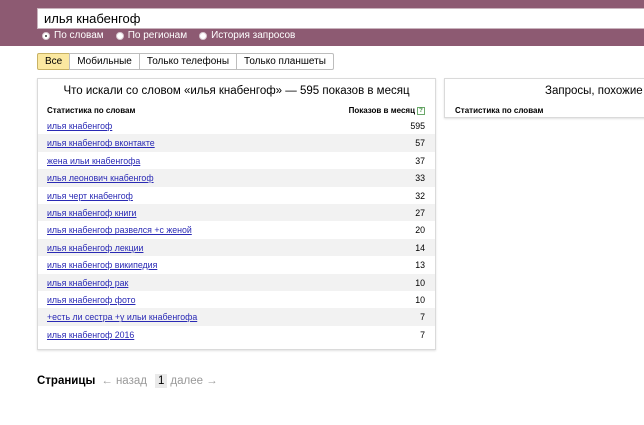 The height and width of the screenshot is (425, 644). I want to click on mode-by-regions: По регионам, so click(151, 35).